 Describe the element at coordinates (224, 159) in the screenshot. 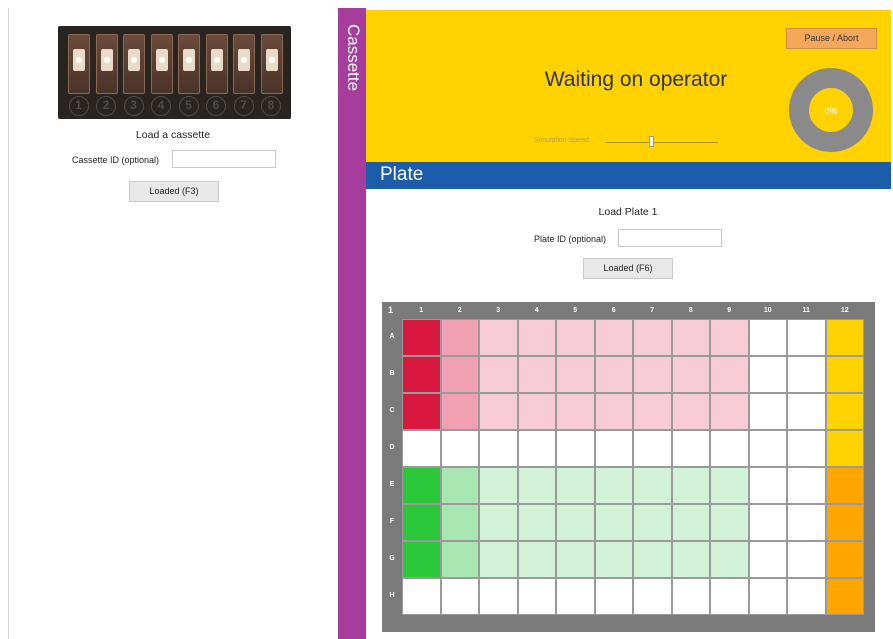

I see `cassette-id-input` at that location.